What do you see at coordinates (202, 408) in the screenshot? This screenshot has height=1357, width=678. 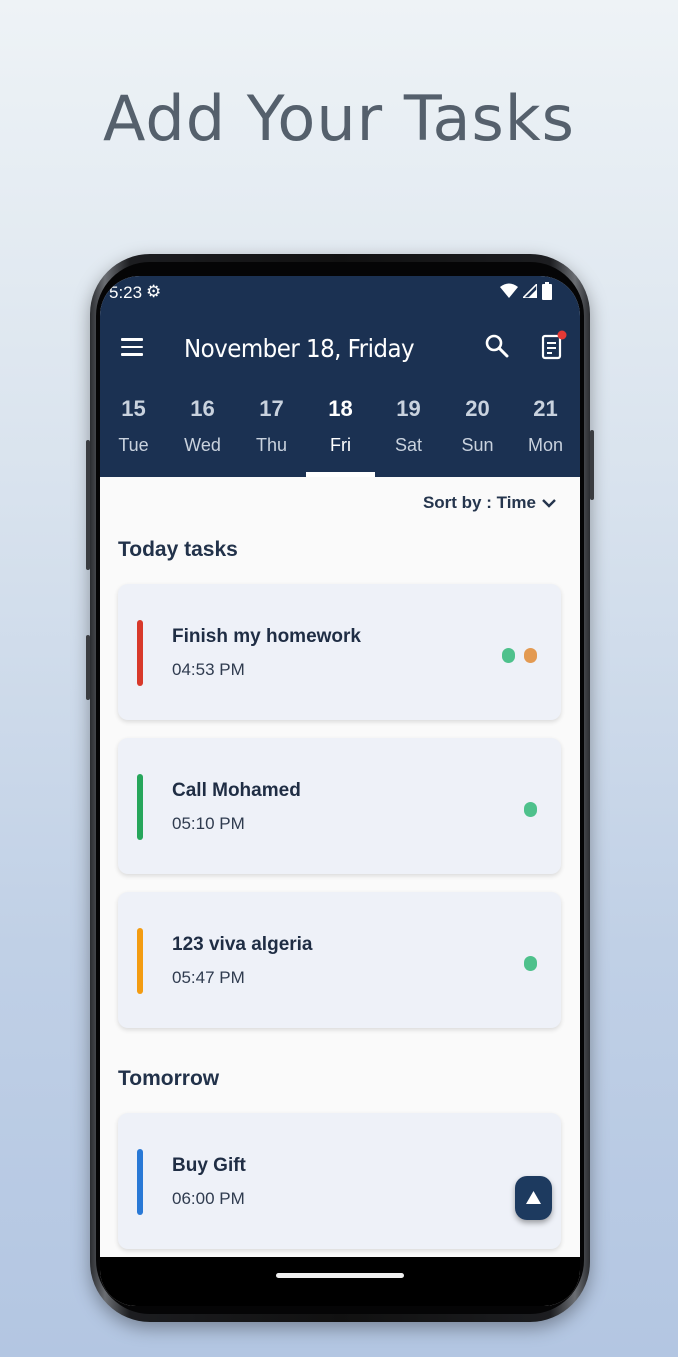 I see `date-number: 16` at bounding box center [202, 408].